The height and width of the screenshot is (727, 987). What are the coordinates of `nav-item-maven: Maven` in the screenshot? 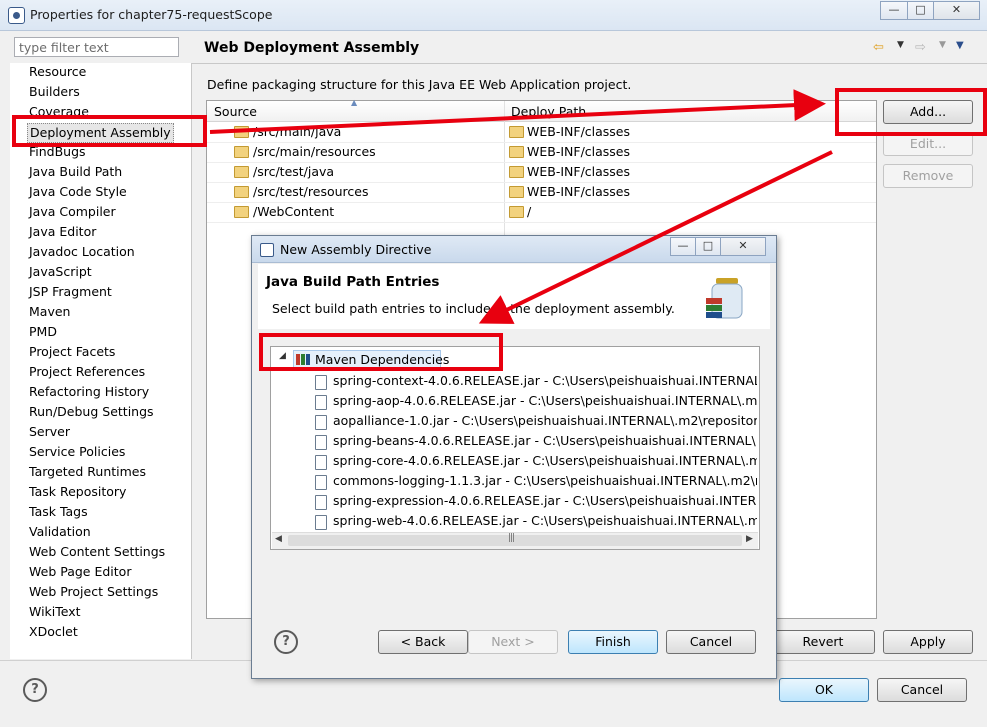 It's located at (49, 312).